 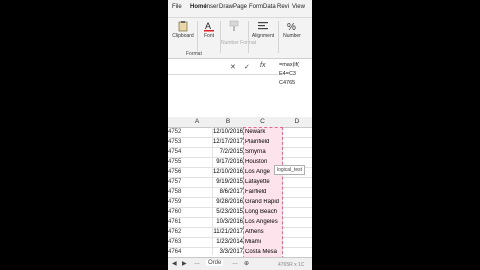 What do you see at coordinates (213, 152) in the screenshot?
I see `date-cell: 7/2/2015` at bounding box center [213, 152].